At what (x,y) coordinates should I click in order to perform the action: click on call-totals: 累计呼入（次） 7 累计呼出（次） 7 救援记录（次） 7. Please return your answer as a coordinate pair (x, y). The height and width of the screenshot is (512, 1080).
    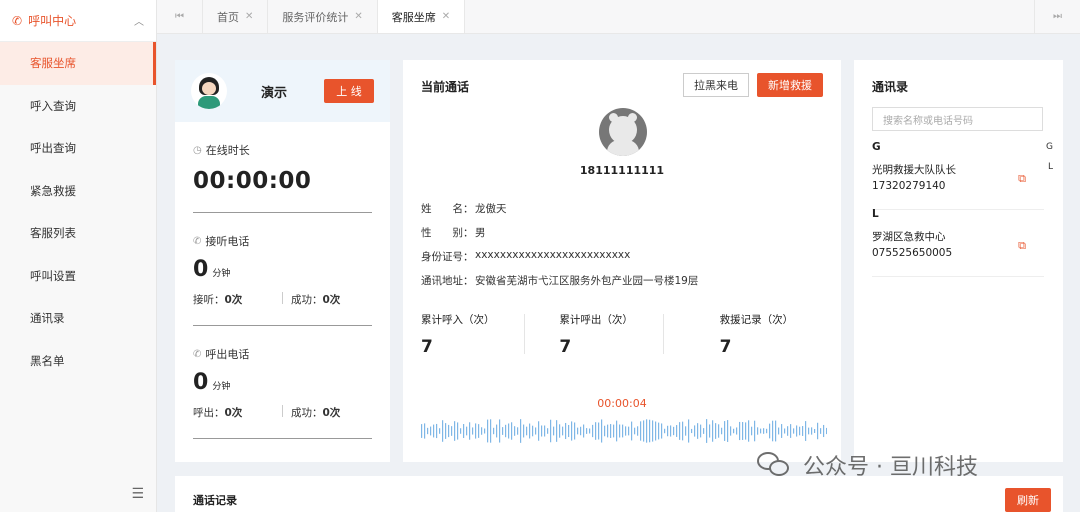
    Looking at the image, I should click on (622, 334).